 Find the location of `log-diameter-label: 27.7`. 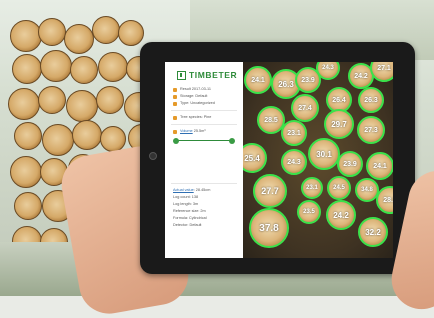

log-diameter-label: 27.7 is located at coordinates (270, 191).